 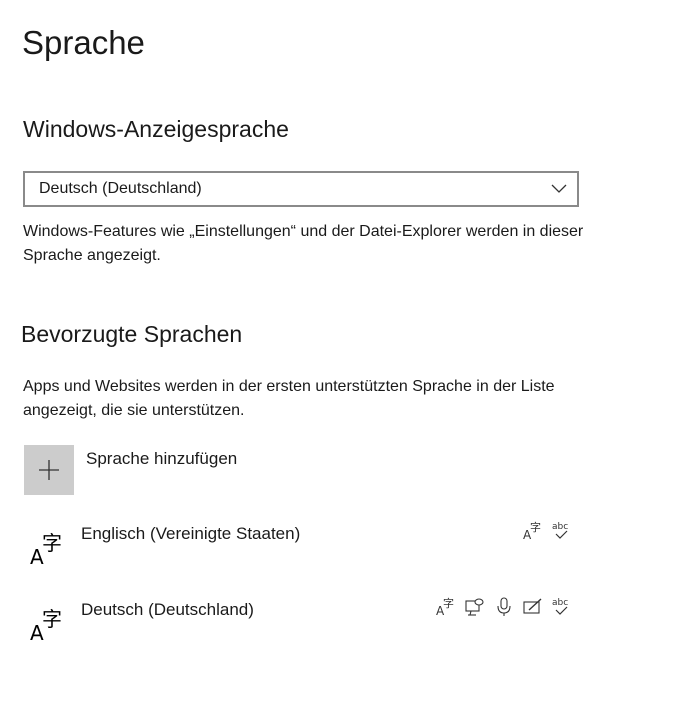 What do you see at coordinates (300, 626) in the screenshot?
I see `language-item-german-de: A 字 Deutsch (Deutschland) A 字 abc` at bounding box center [300, 626].